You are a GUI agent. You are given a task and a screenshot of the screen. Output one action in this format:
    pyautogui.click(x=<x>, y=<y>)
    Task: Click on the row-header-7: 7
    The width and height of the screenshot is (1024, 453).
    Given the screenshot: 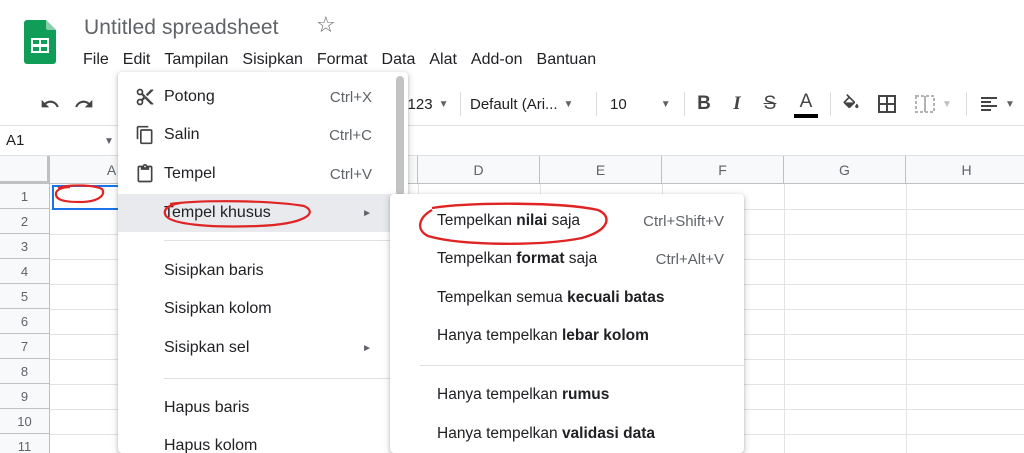 What is the action you would take?
    pyautogui.click(x=25, y=346)
    